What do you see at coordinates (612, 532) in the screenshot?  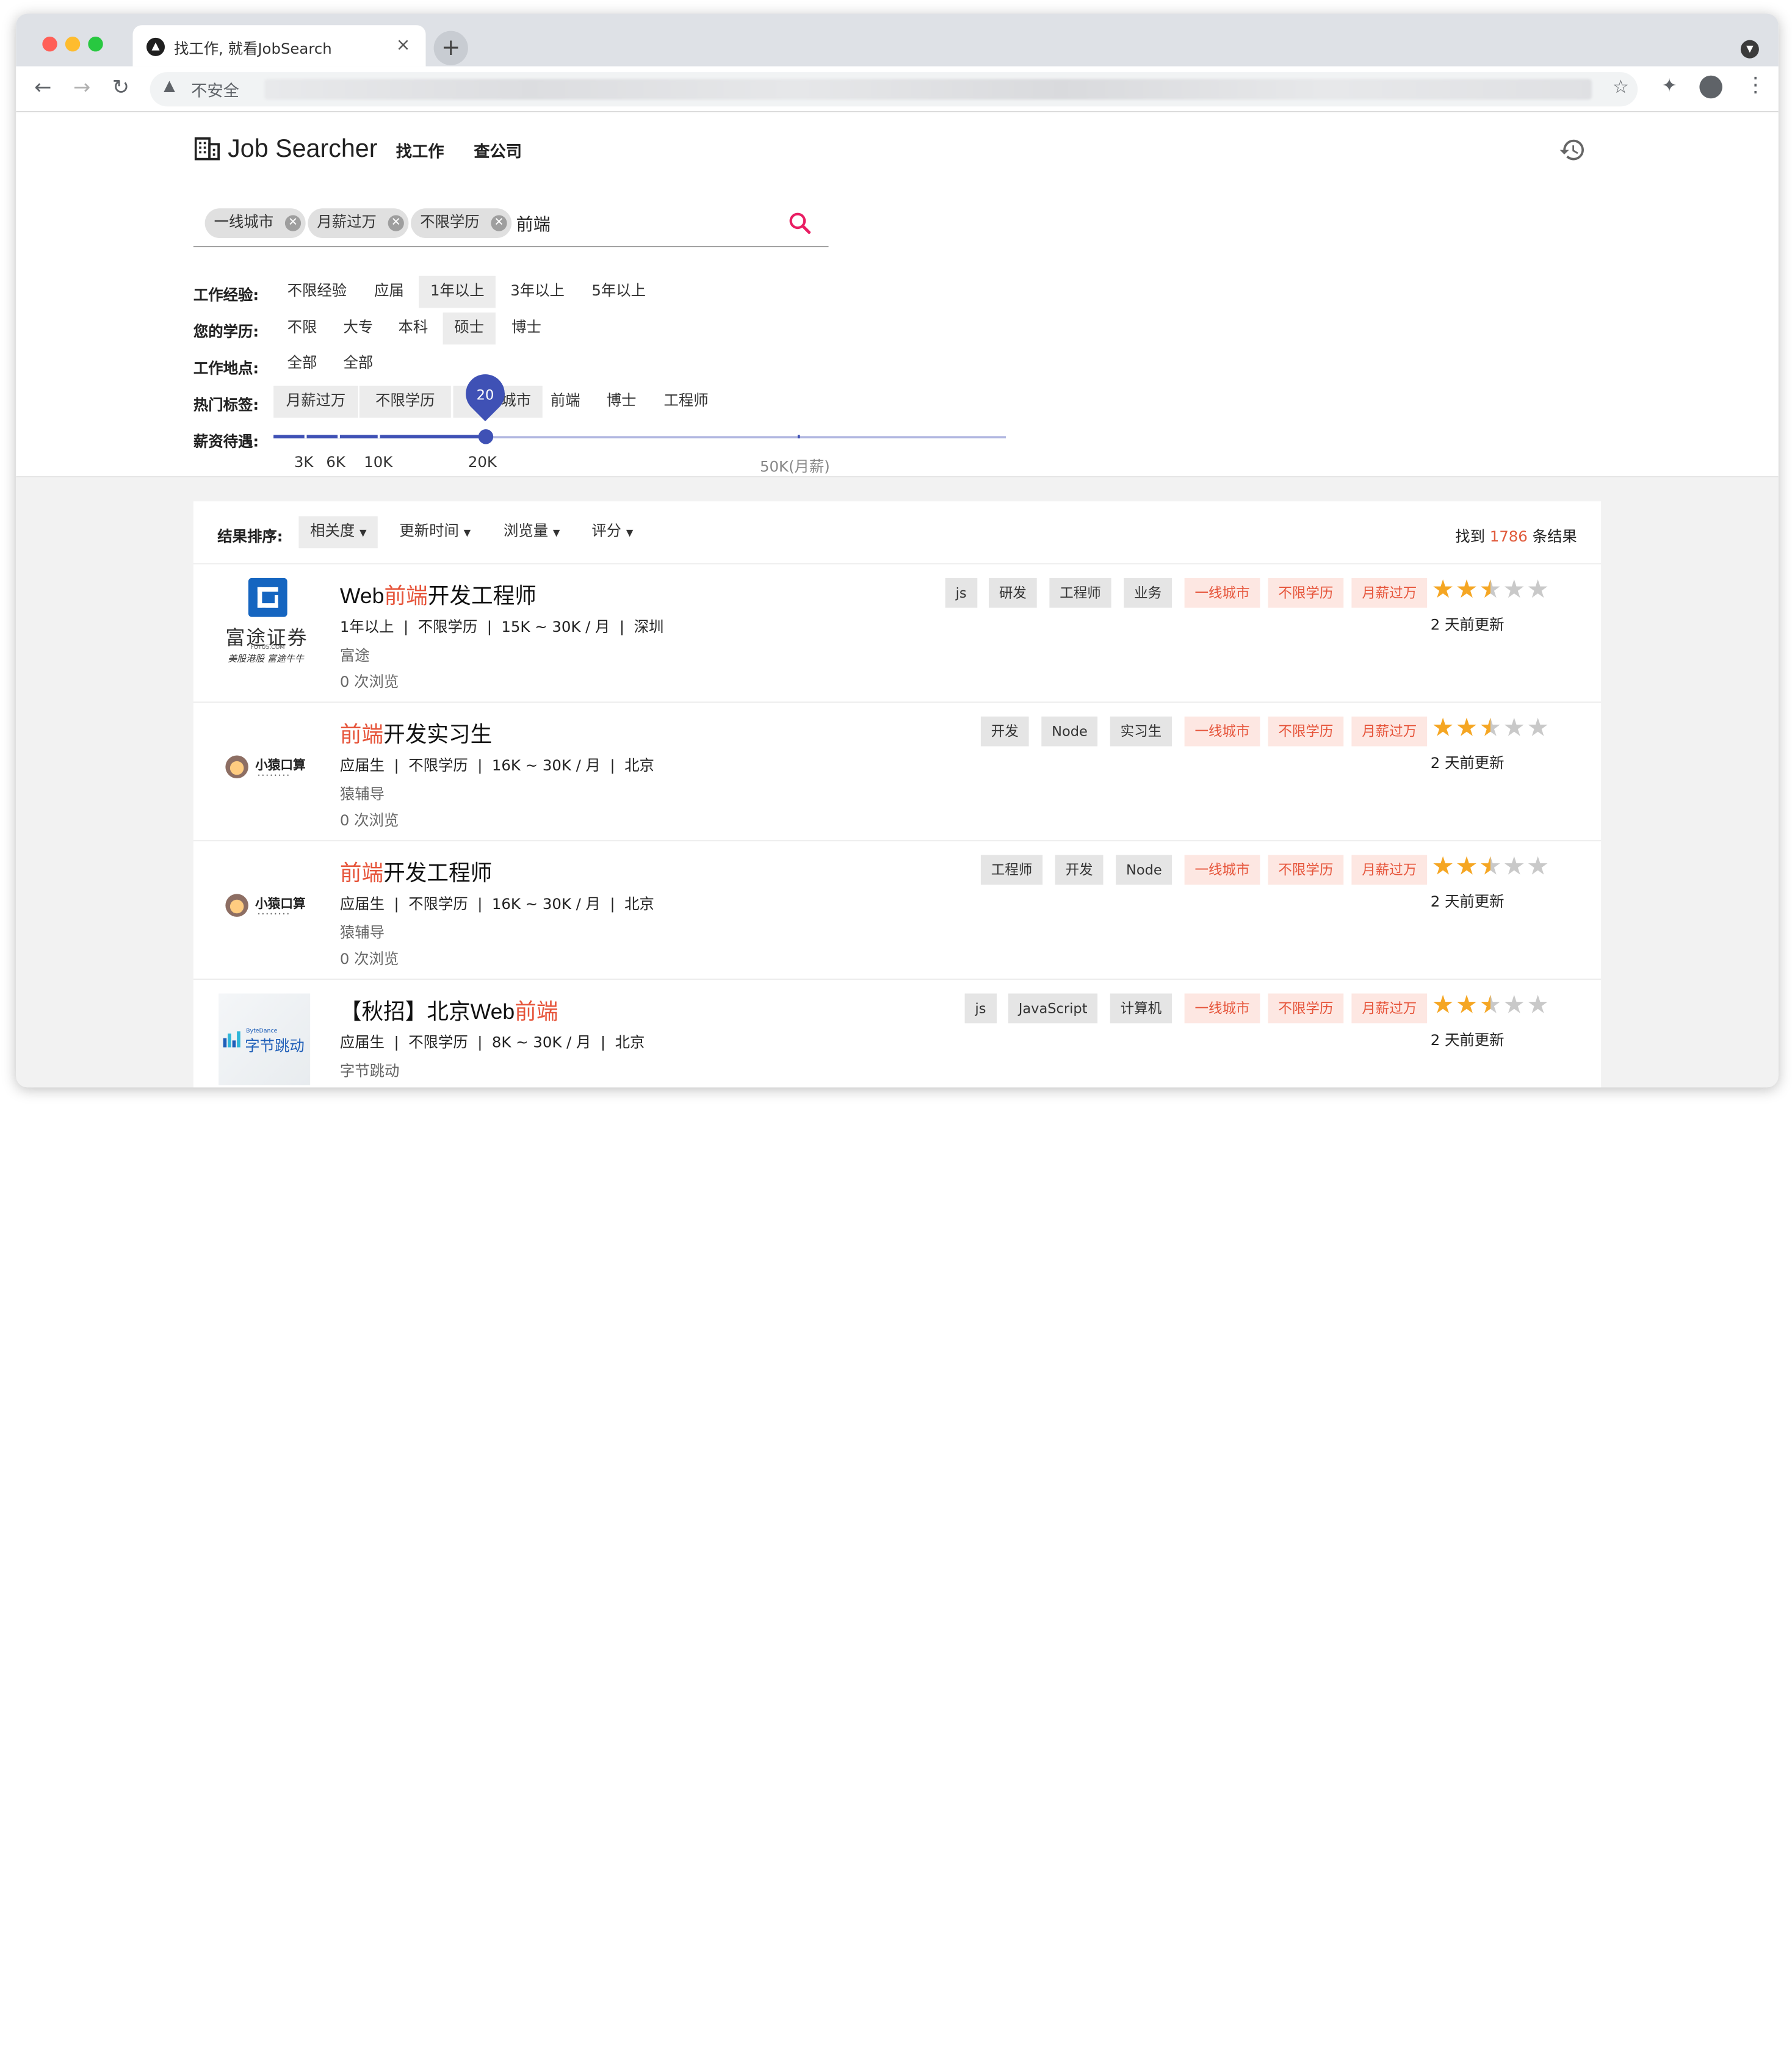 I see `sort-option-rating: 评分 ▼` at bounding box center [612, 532].